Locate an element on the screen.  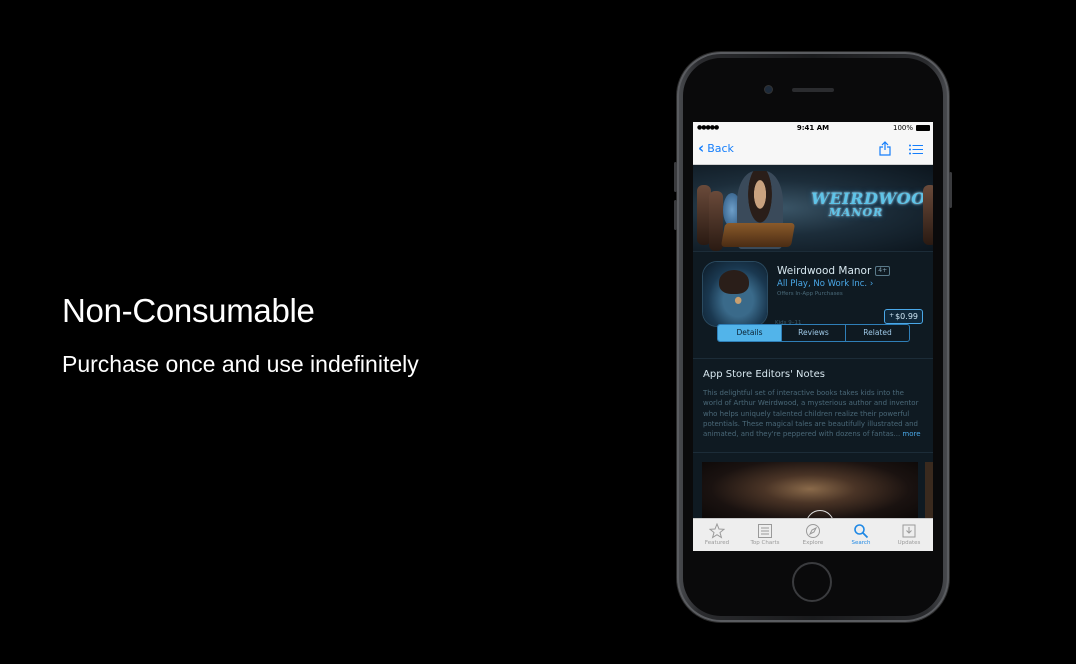
price-plus: + is located at coordinates (892, 315).